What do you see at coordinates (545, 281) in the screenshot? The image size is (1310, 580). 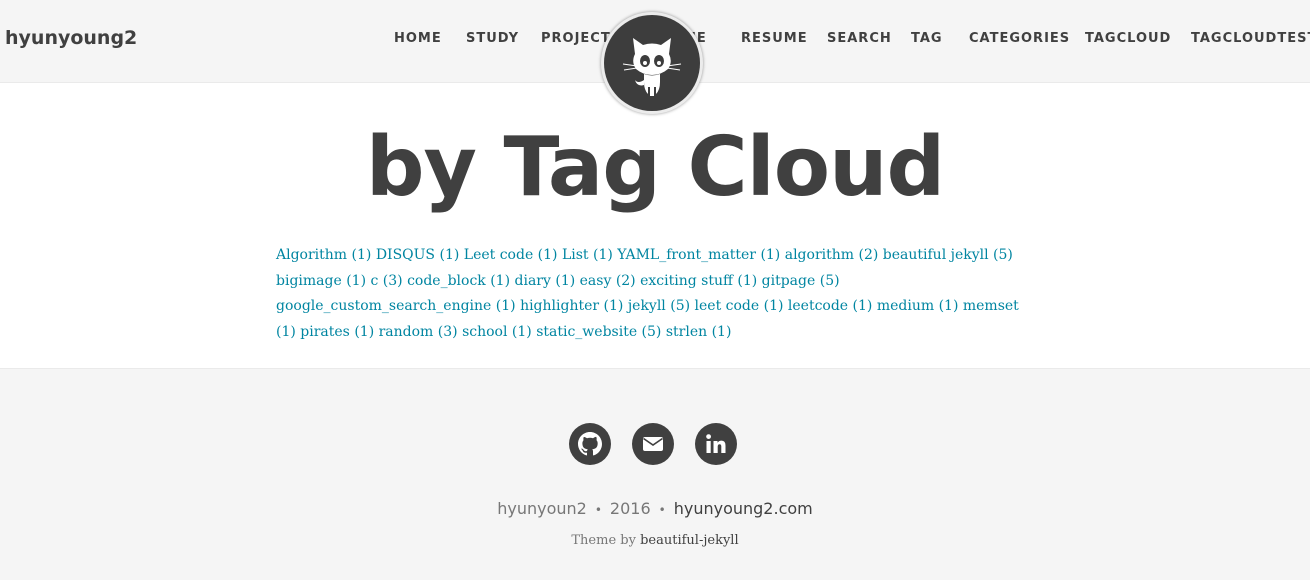 I see `tag-link: diary (1)` at bounding box center [545, 281].